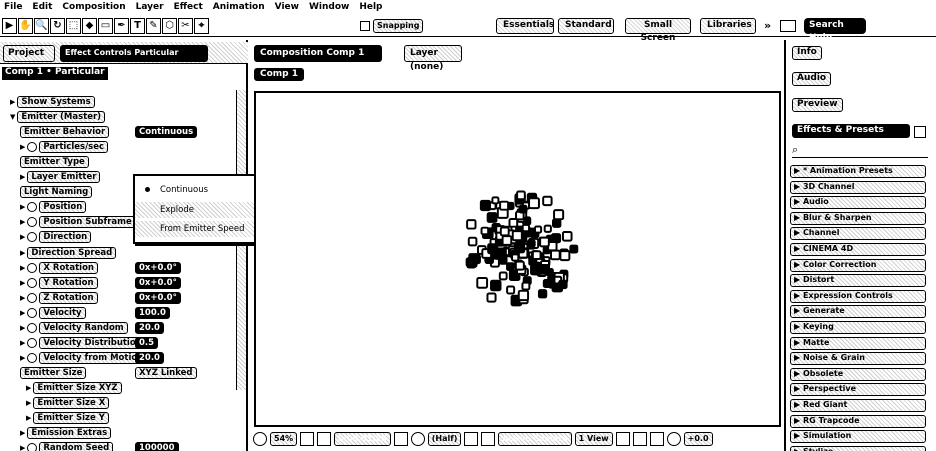 The height and width of the screenshot is (451, 936). What do you see at coordinates (120, 313) in the screenshot?
I see `param-row: ▶ Velocity 100.0` at bounding box center [120, 313].